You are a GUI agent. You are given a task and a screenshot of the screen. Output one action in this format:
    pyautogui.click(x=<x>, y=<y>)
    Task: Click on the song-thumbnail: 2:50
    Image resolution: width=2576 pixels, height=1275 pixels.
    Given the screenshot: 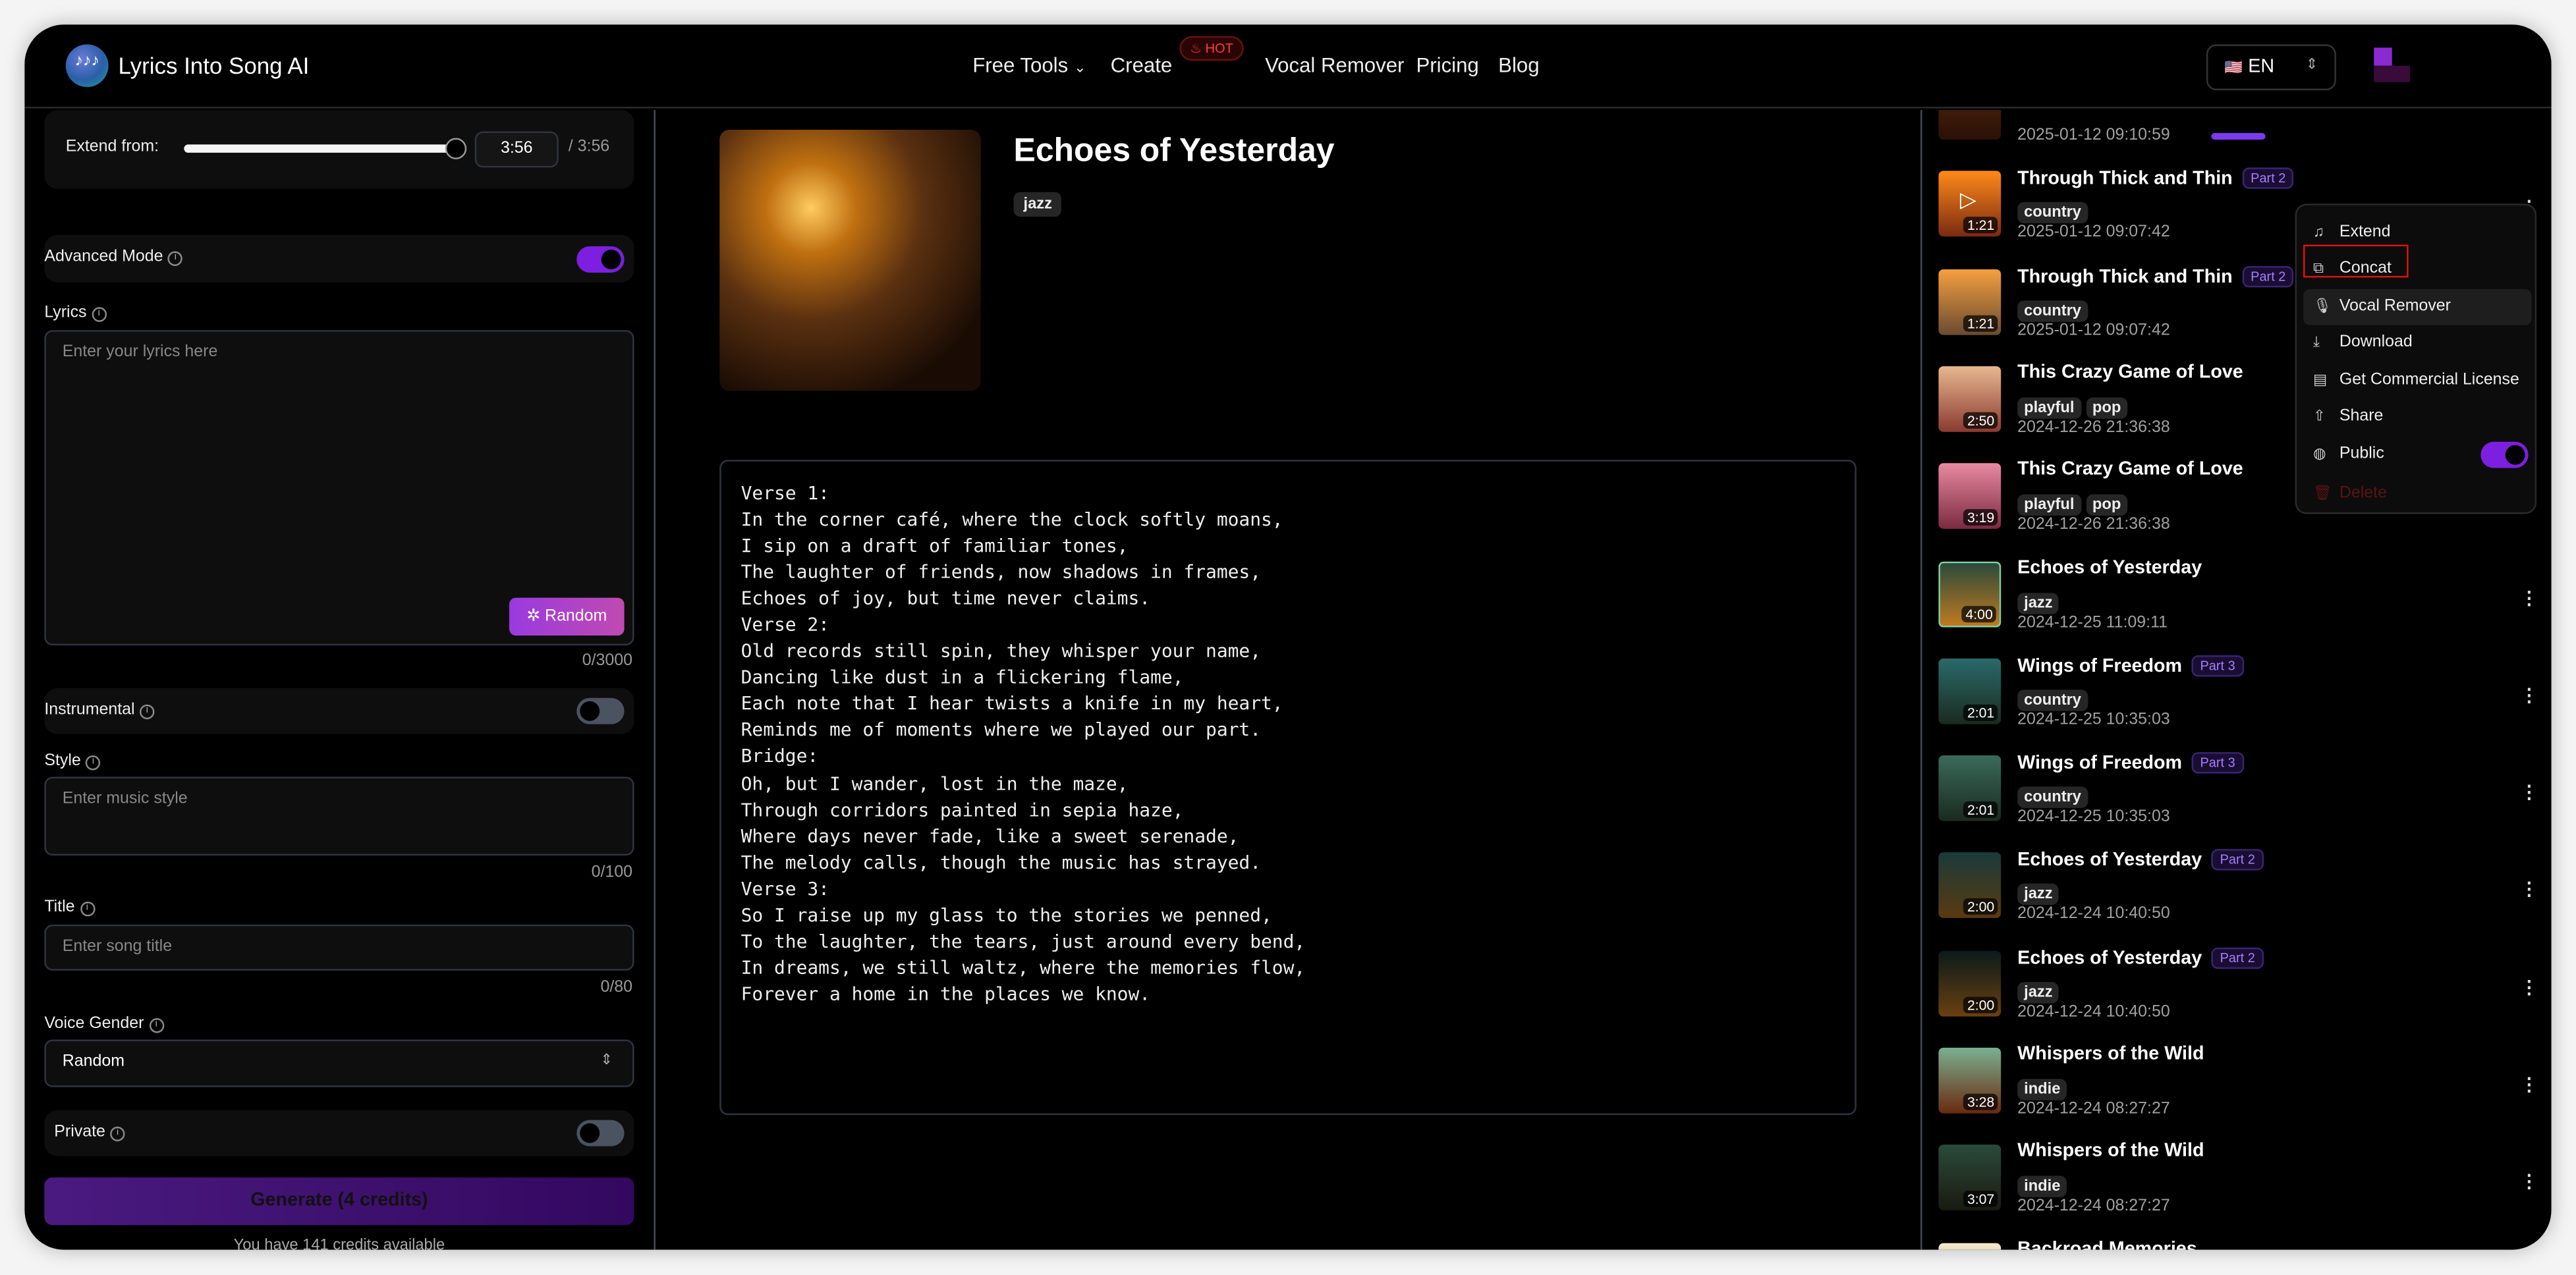 What is the action you would take?
    pyautogui.click(x=1970, y=399)
    